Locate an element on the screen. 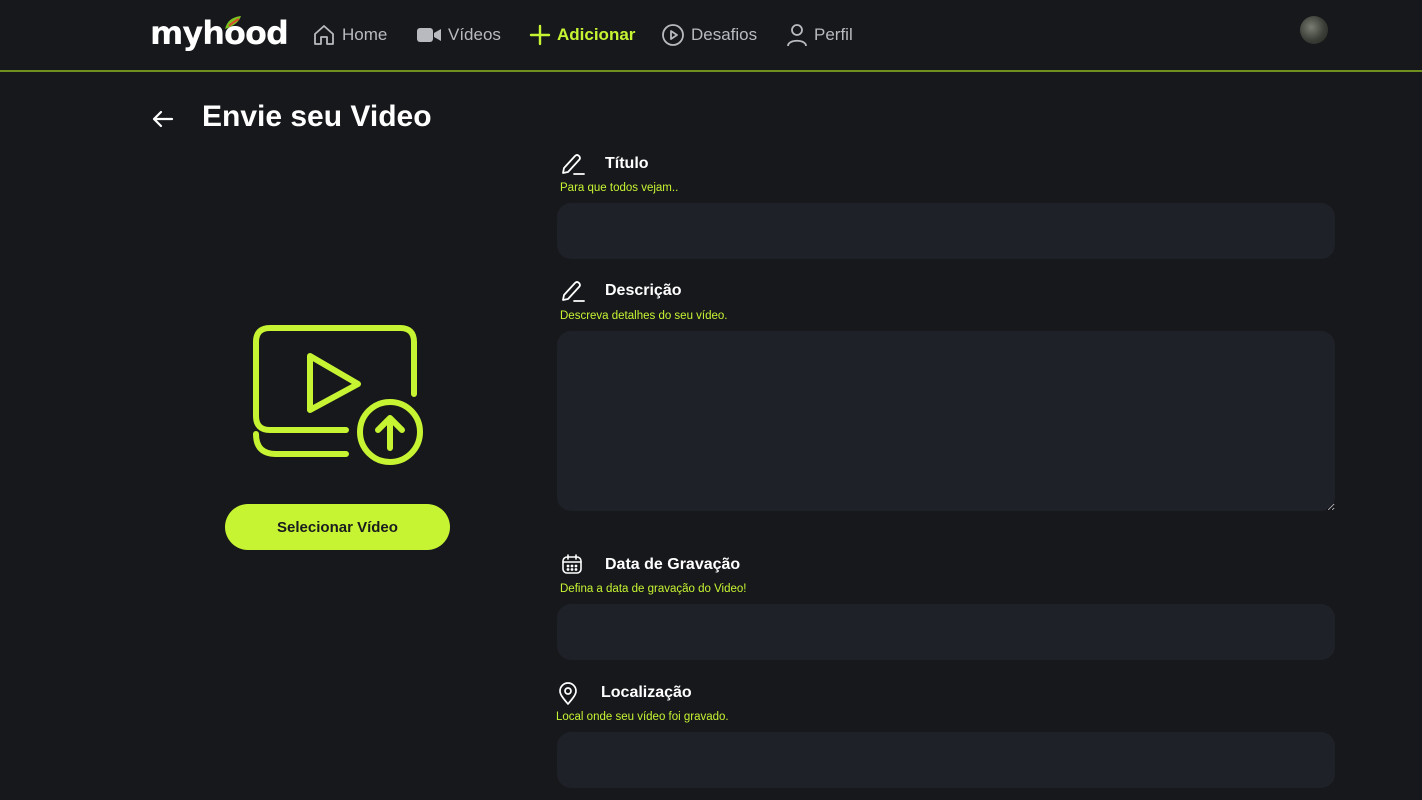  nav-desafios: Desafios is located at coordinates (709, 35).